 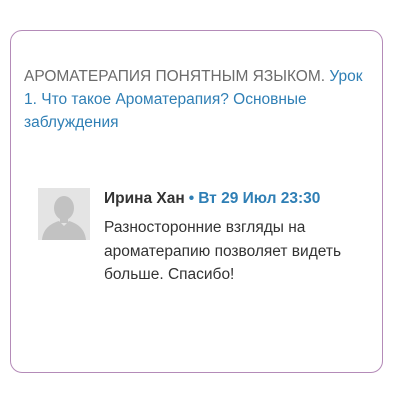 I want to click on comment-date: Вт 29 Июл 23:30, so click(x=259, y=198).